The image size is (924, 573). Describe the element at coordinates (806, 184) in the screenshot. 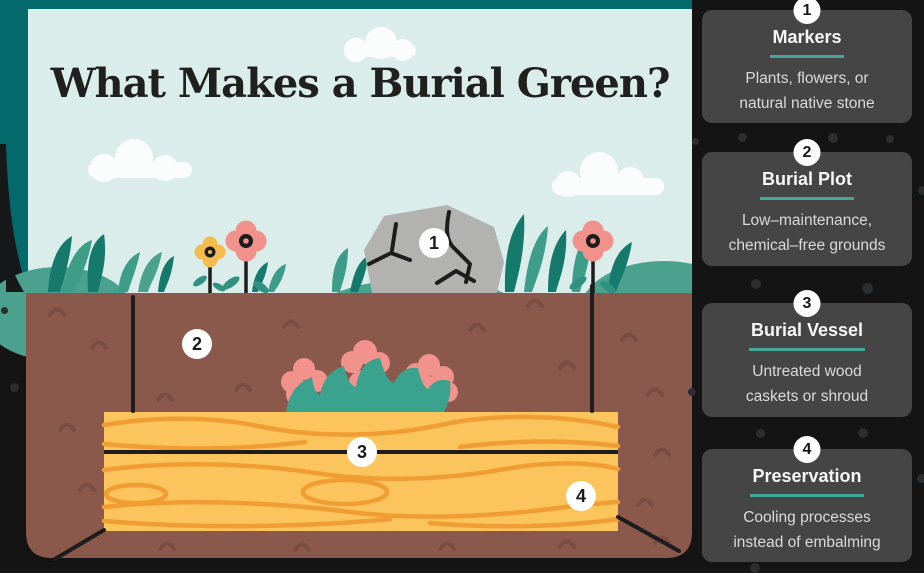

I see `card-title: Burial Plot` at that location.